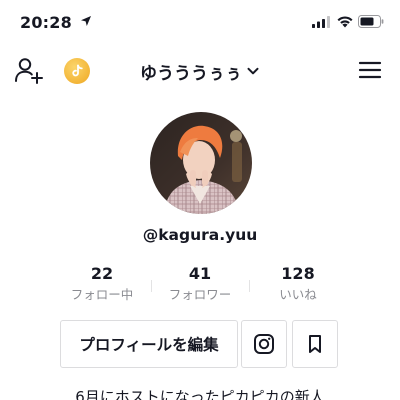  What do you see at coordinates (345, 22) in the screenshot?
I see `wifi-icon` at bounding box center [345, 22].